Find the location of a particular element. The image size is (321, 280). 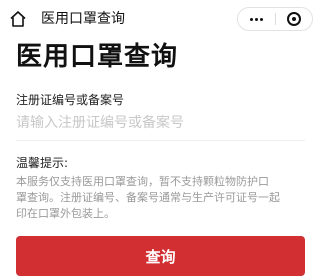

registration-number-label: 注册证编号或备案号 is located at coordinates (70, 100).